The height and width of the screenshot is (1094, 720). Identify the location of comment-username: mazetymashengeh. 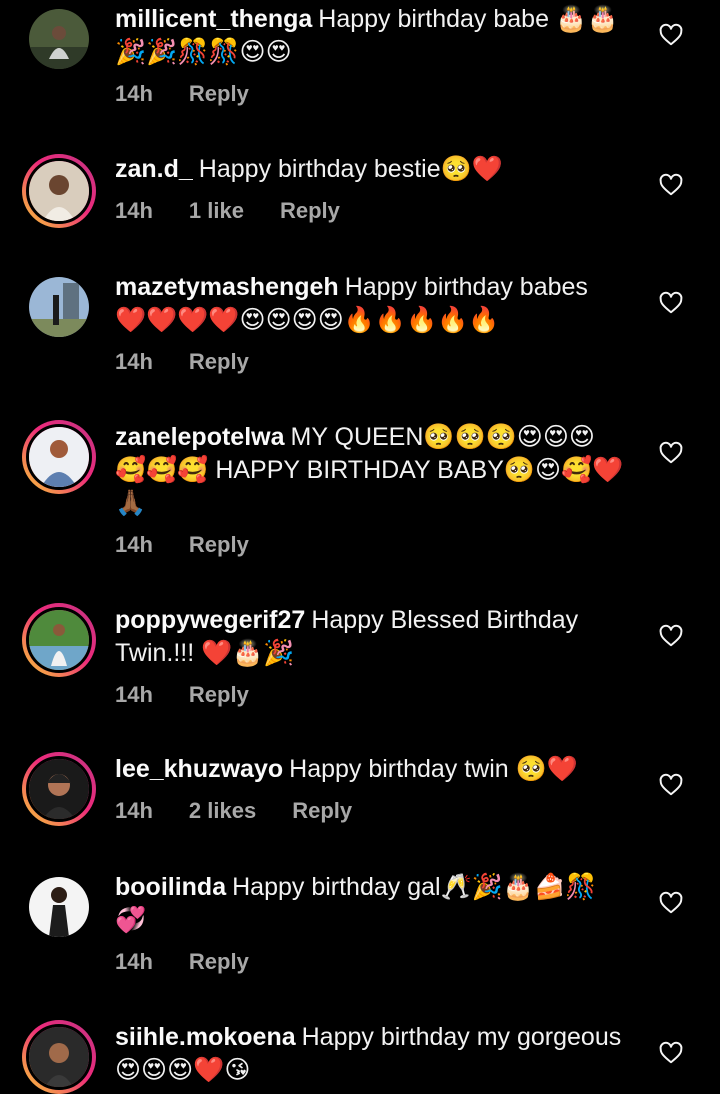
(227, 287).